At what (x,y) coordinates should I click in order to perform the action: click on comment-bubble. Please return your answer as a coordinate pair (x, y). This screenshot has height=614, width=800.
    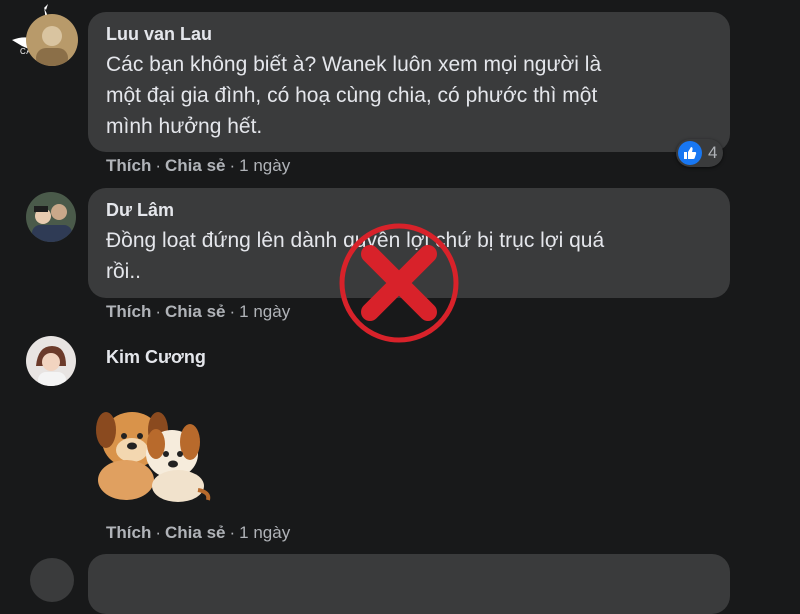
    Looking at the image, I should click on (409, 584).